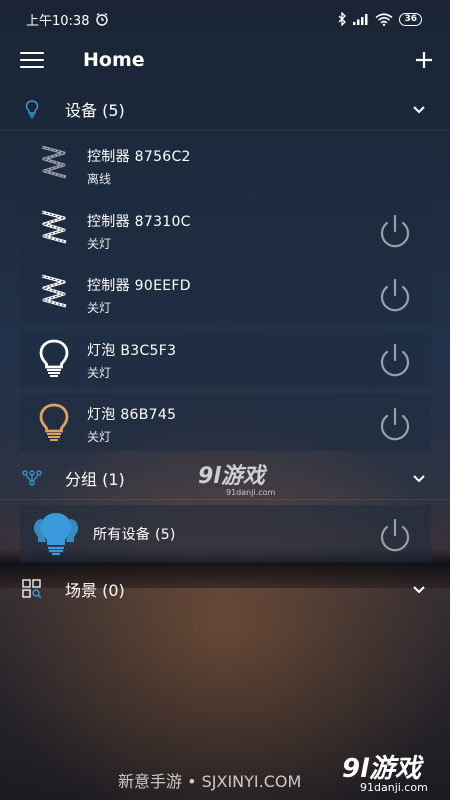  What do you see at coordinates (95, 590) in the screenshot?
I see `section-scenes-label: 场景 (0)` at bounding box center [95, 590].